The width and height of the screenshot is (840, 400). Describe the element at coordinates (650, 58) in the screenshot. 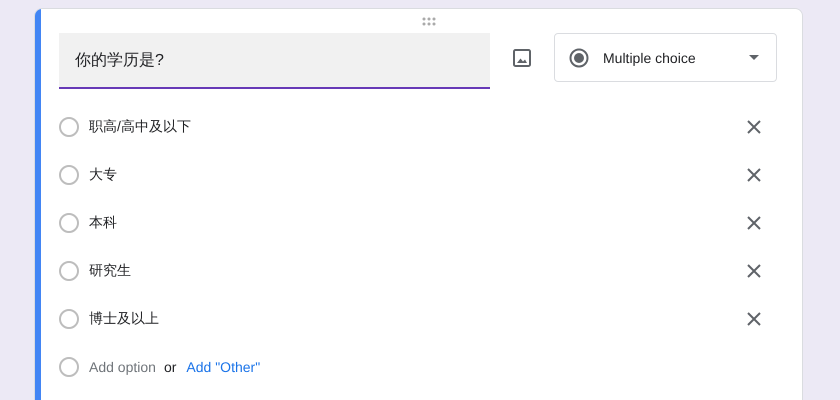

I see `dropdown-label: Multiple choice` at that location.